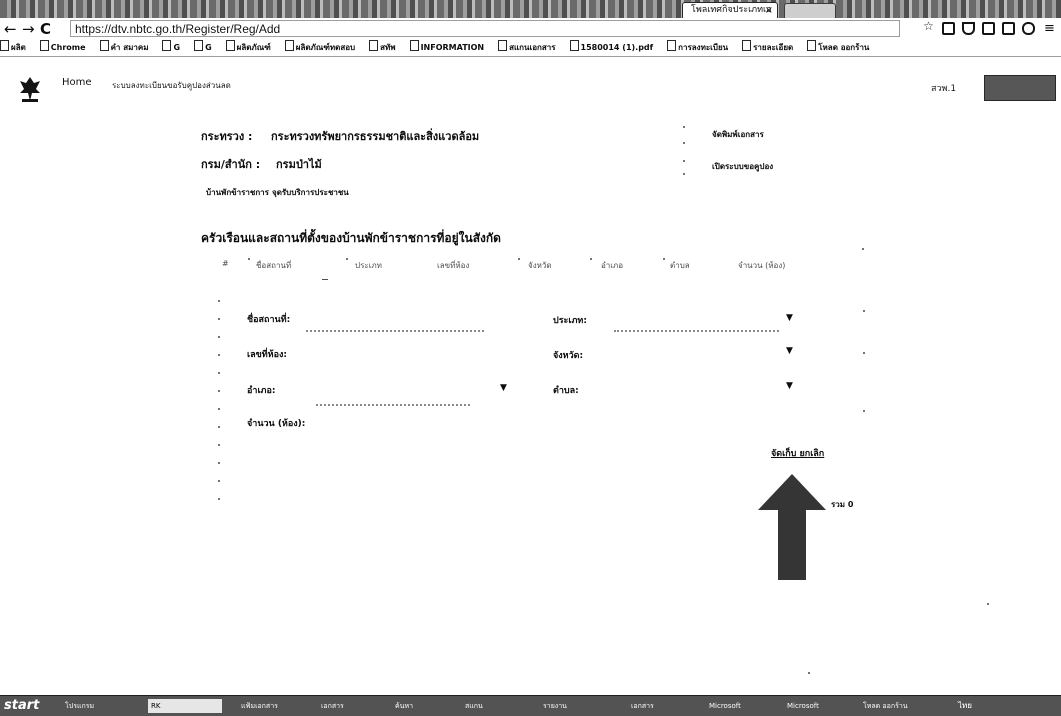 Image resolution: width=1061 pixels, height=716 pixels. I want to click on save-icon, so click(1008, 28).